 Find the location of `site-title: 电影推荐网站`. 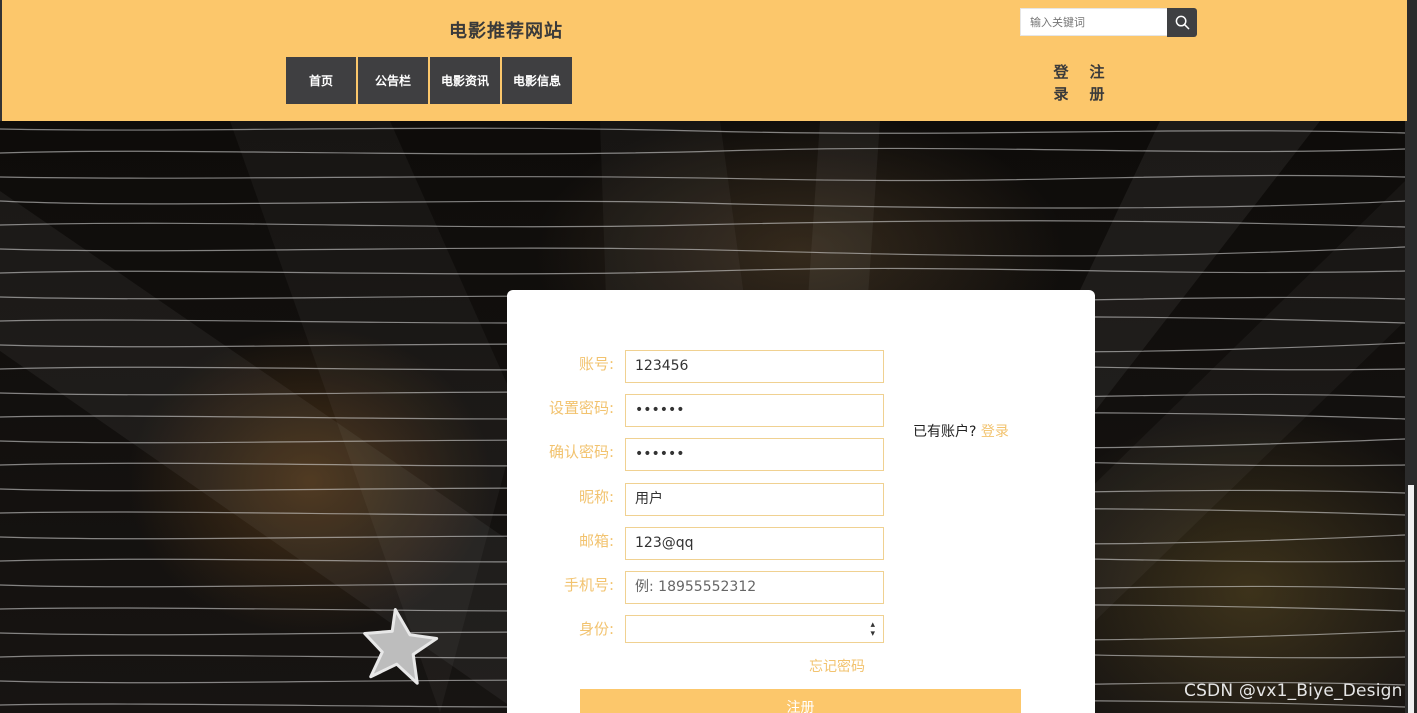

site-title: 电影推荐网站 is located at coordinates (506, 31).